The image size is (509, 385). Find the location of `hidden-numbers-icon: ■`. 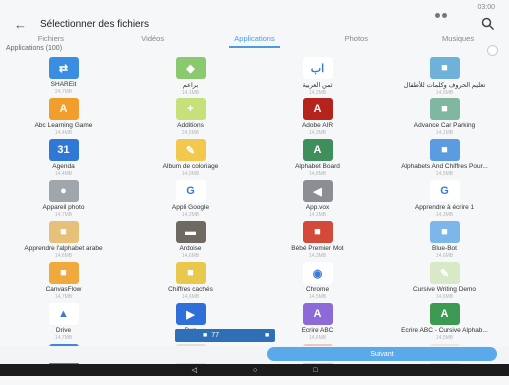

hidden-numbers-icon: ■ is located at coordinates (190, 273).